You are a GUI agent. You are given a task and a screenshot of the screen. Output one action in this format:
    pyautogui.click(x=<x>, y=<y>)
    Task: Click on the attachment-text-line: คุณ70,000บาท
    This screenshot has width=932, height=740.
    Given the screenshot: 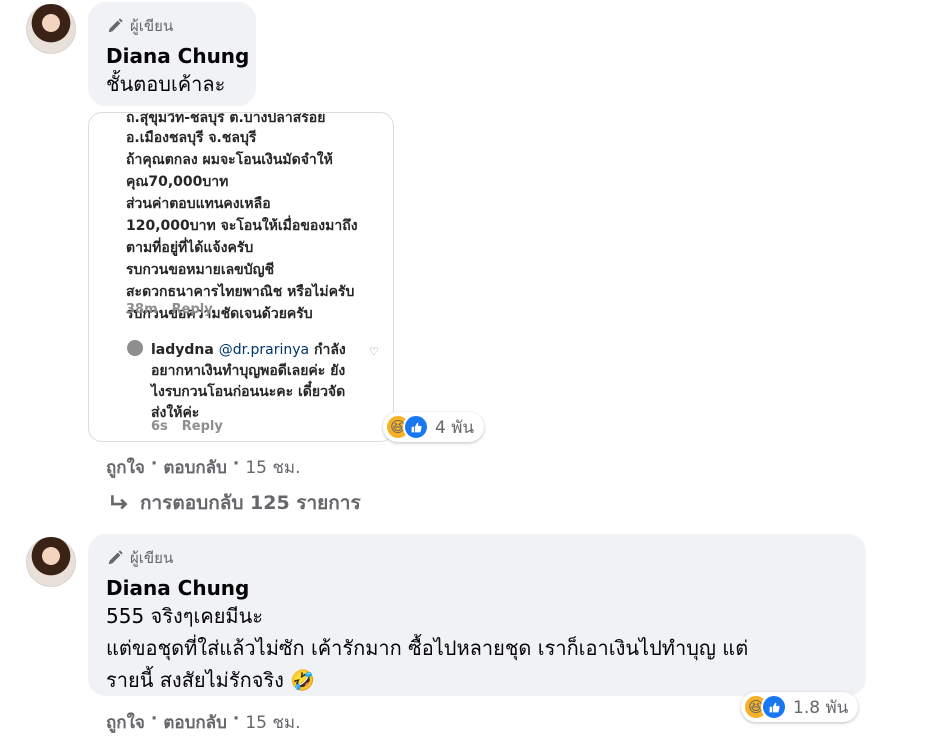 What is the action you would take?
    pyautogui.click(x=177, y=182)
    